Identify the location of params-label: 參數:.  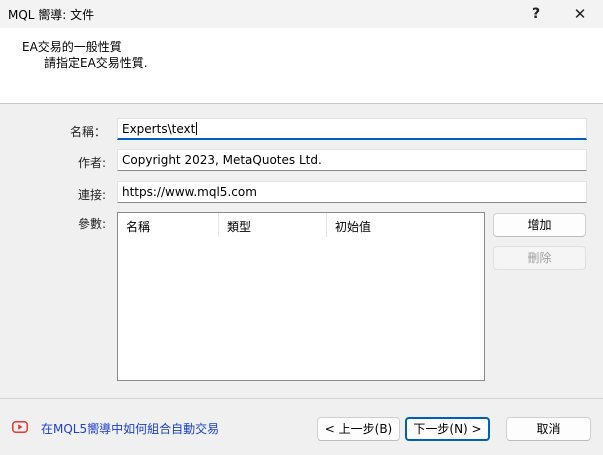
(91, 224).